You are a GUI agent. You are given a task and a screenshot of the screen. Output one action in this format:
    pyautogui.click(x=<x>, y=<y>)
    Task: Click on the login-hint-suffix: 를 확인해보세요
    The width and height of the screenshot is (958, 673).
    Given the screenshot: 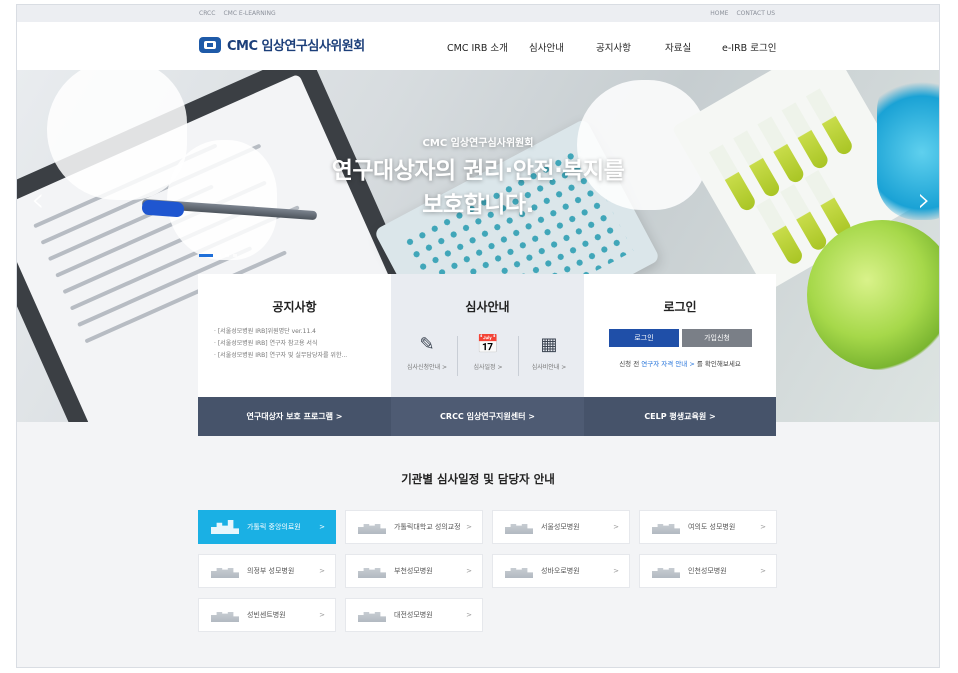 What is the action you would take?
    pyautogui.click(x=718, y=364)
    